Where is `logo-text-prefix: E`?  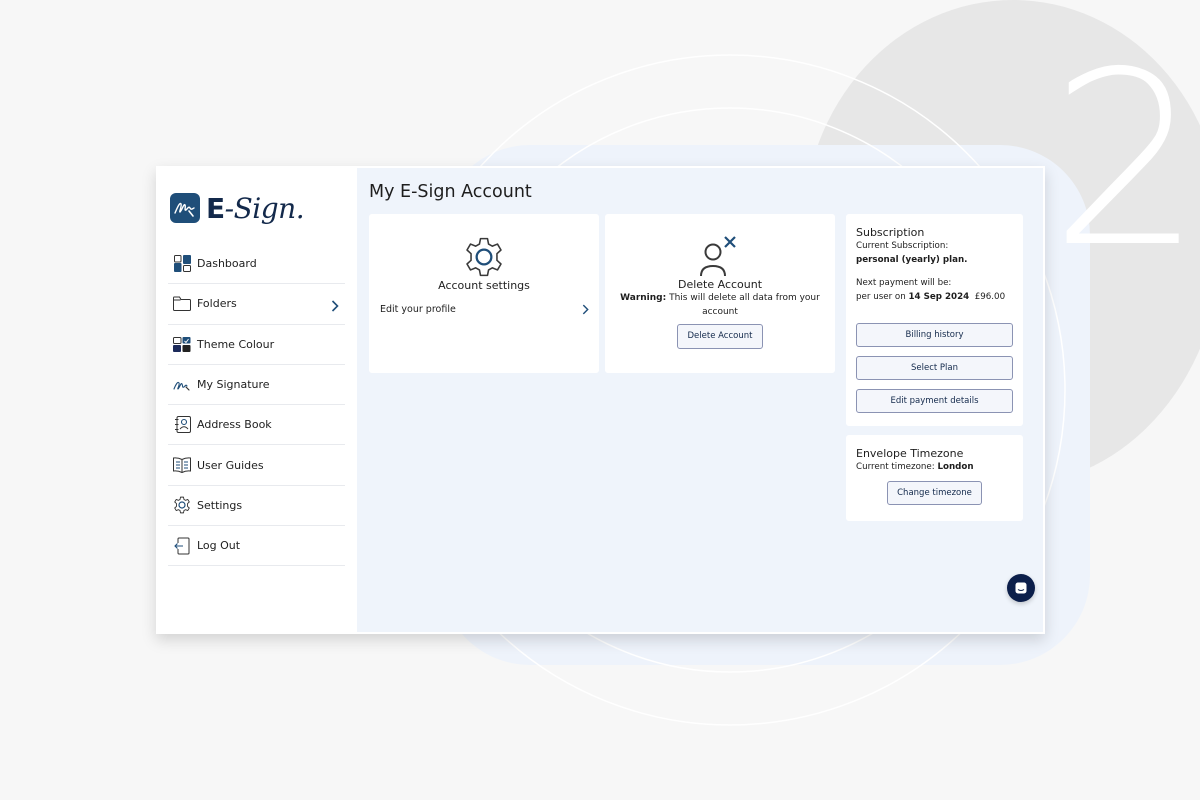
logo-text-prefix: E is located at coordinates (215, 208).